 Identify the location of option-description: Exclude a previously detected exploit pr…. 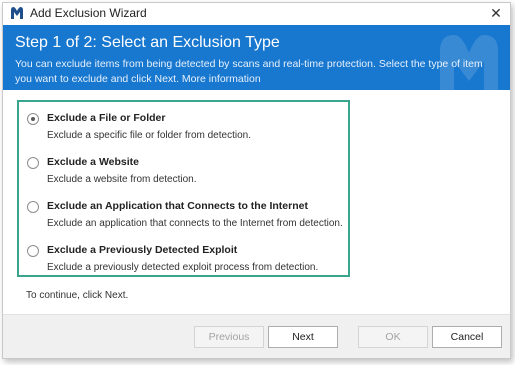
(183, 267).